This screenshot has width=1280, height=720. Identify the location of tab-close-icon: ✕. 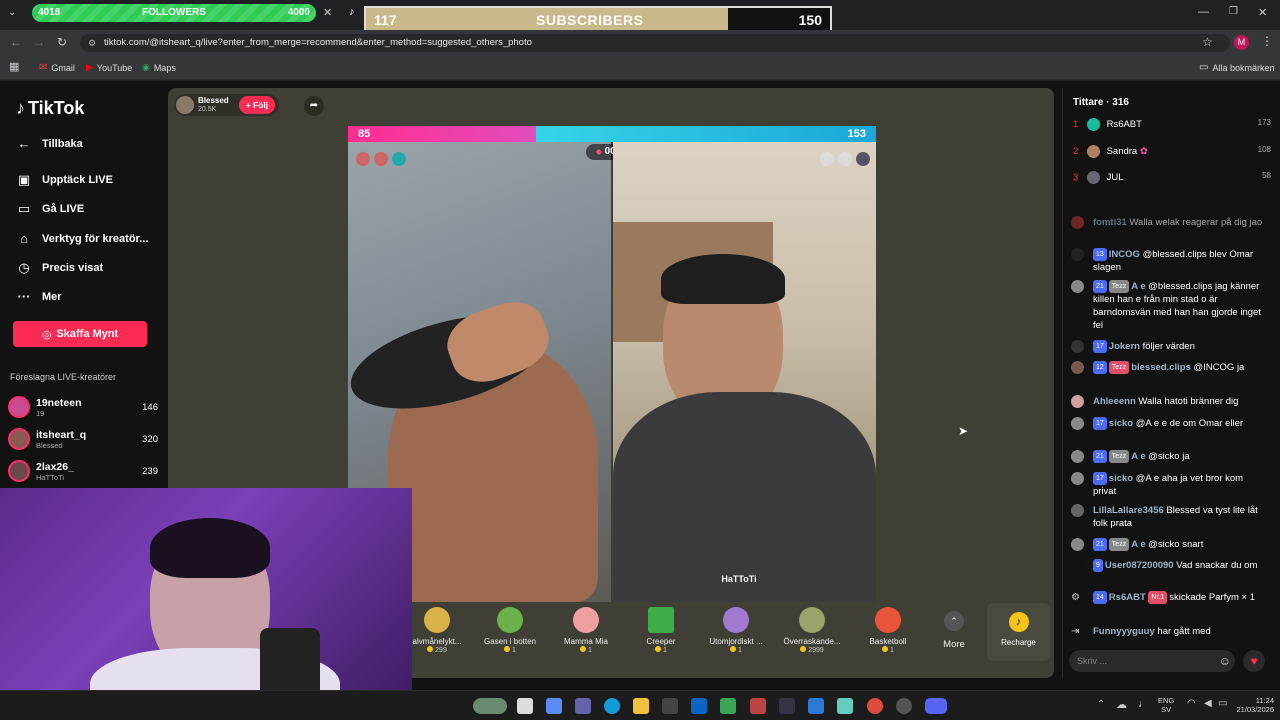
(327, 12).